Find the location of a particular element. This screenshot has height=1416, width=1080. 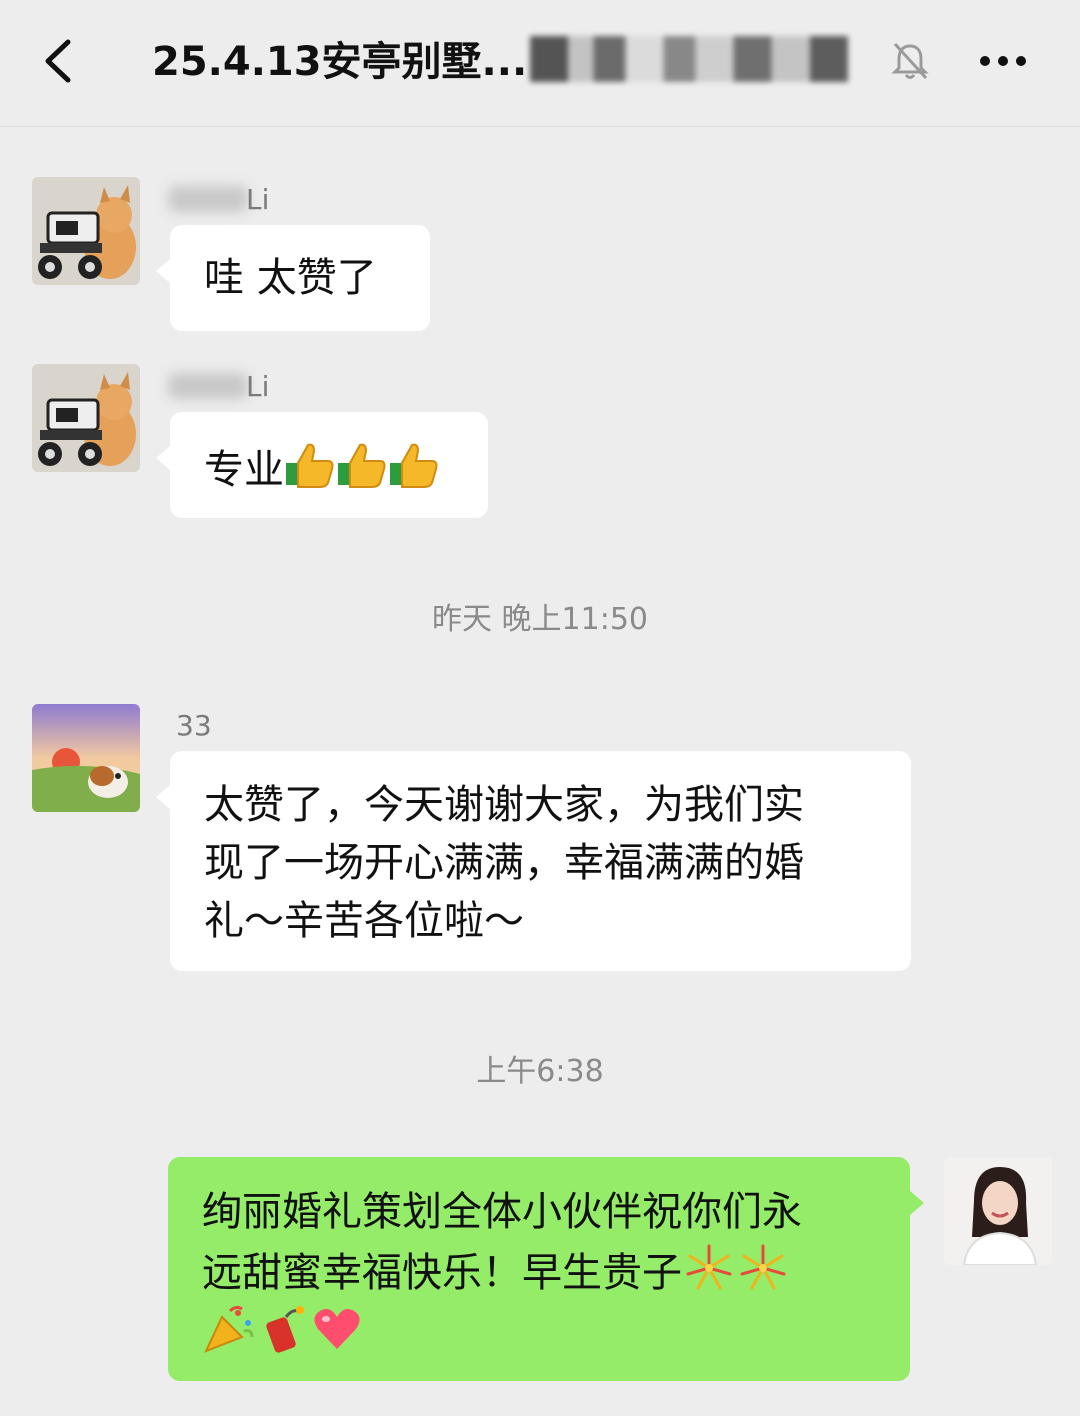

message-line: 太赞了，今天谢谢大家，为我们实 is located at coordinates (504, 805).